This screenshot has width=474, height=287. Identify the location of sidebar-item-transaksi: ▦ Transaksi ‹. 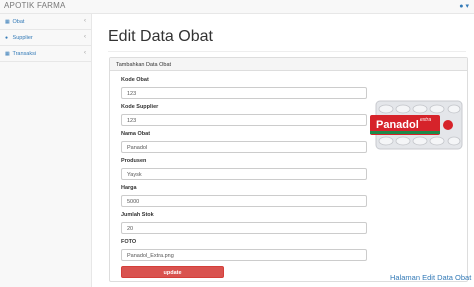
(45, 54).